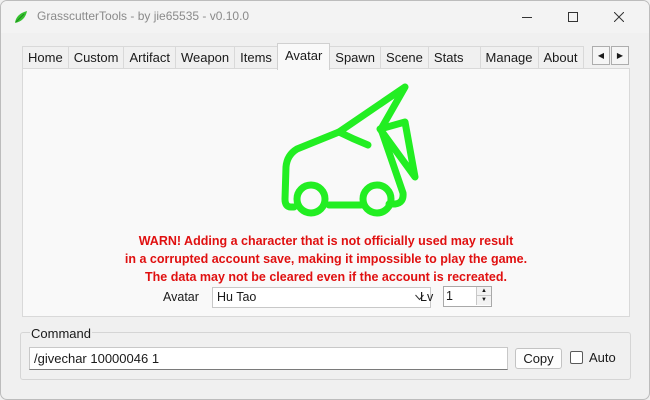 Image resolution: width=650 pixels, height=400 pixels. Describe the element at coordinates (576, 357) in the screenshot. I see `auto-checkbox` at that location.